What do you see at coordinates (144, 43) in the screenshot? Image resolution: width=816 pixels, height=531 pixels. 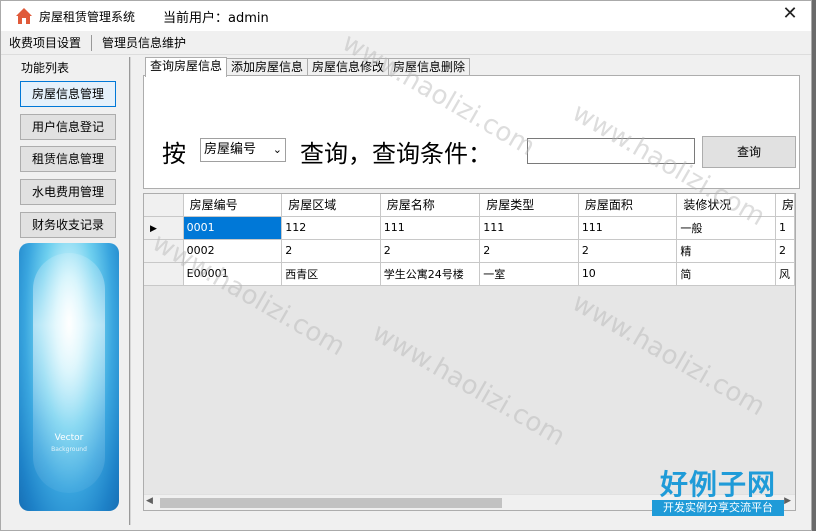 I see `menu-item-admin-maintenance: 管理员信息维护` at bounding box center [144, 43].